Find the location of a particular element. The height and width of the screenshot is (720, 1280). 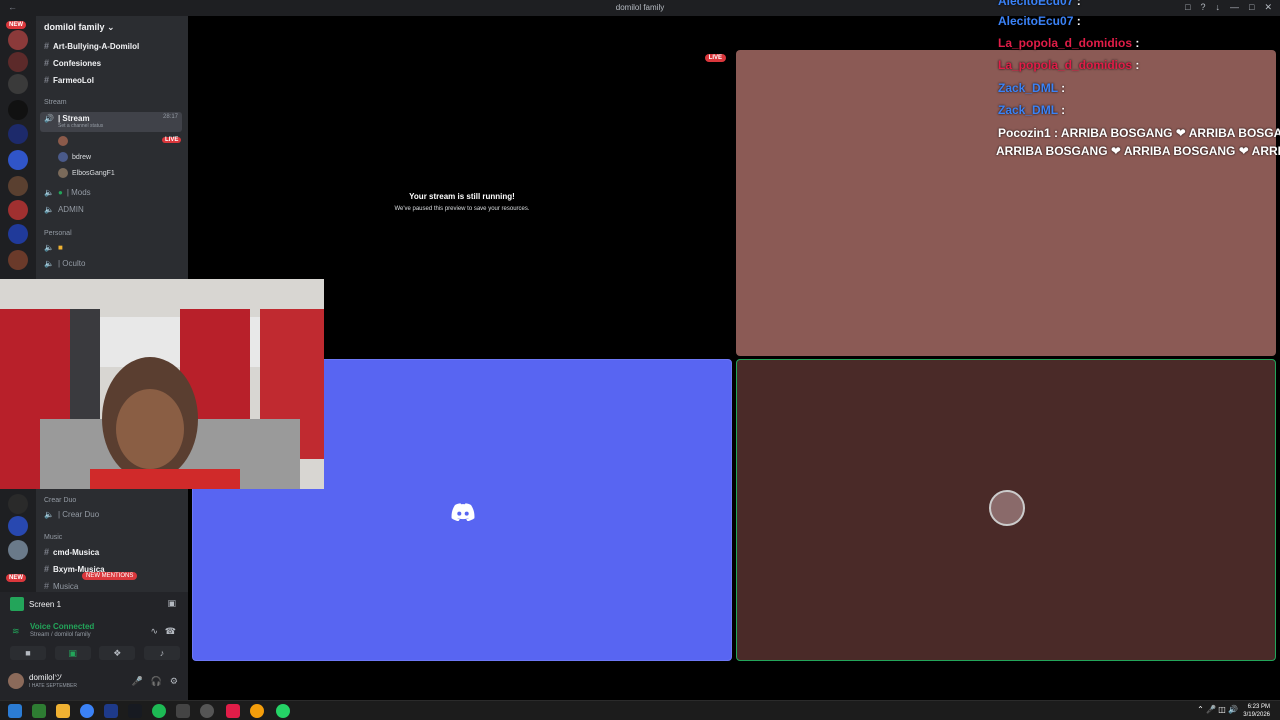

browser-icon is located at coordinates (87, 711).